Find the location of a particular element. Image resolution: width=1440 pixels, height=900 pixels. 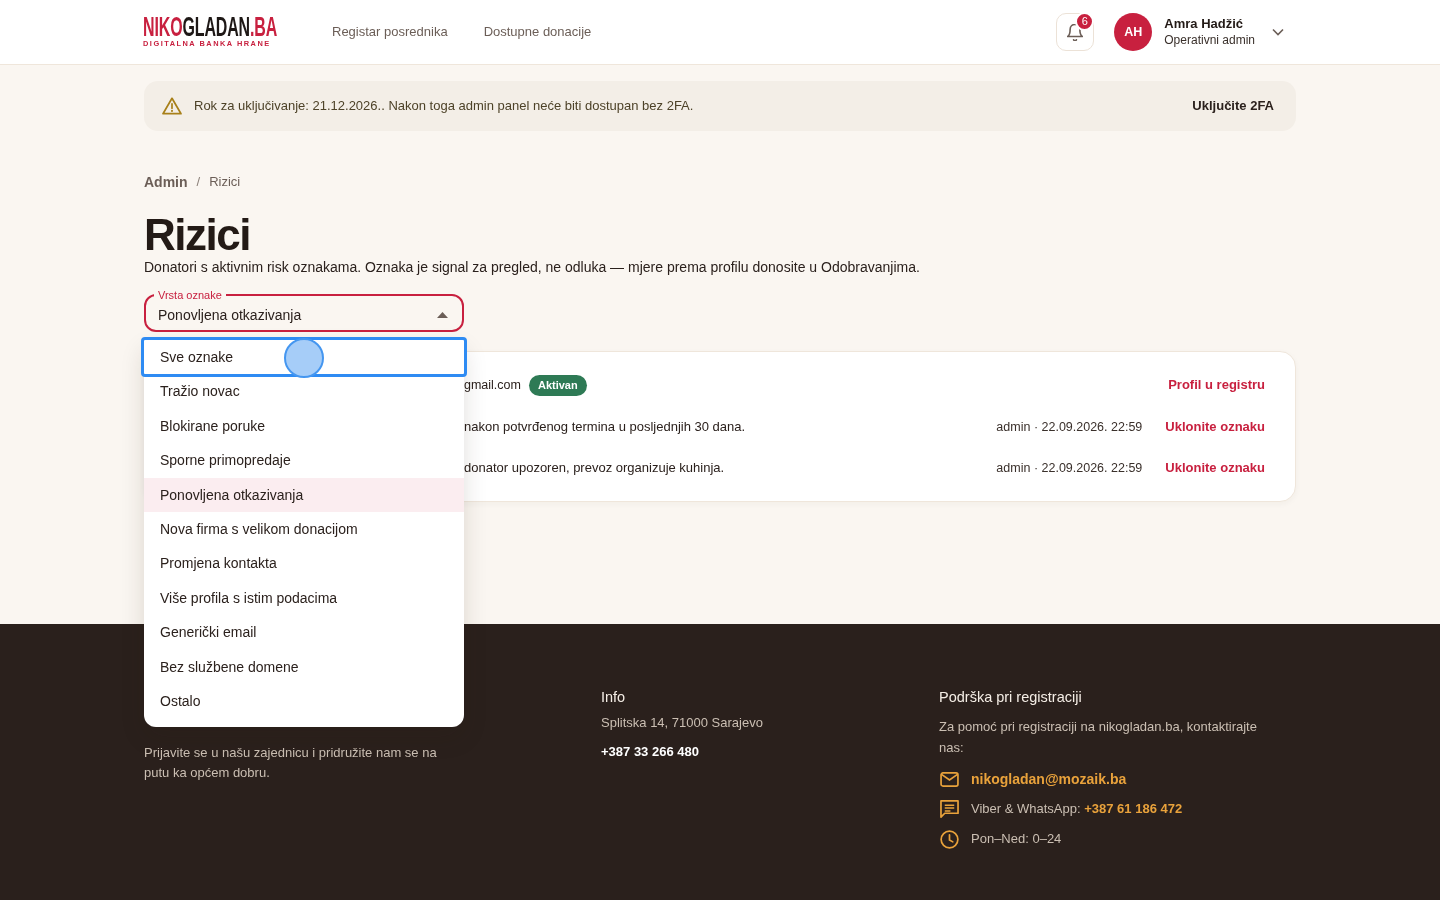

dropdown-option: Bez službene domene is located at coordinates (304, 666).